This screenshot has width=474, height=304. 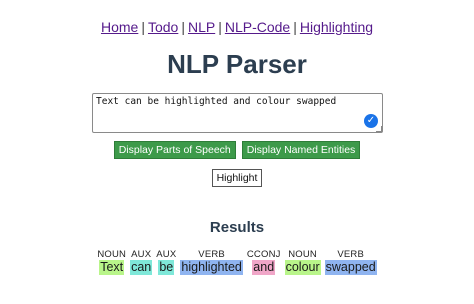 I want to click on nav-link-nlp-code: NLP-Code, so click(x=257, y=27).